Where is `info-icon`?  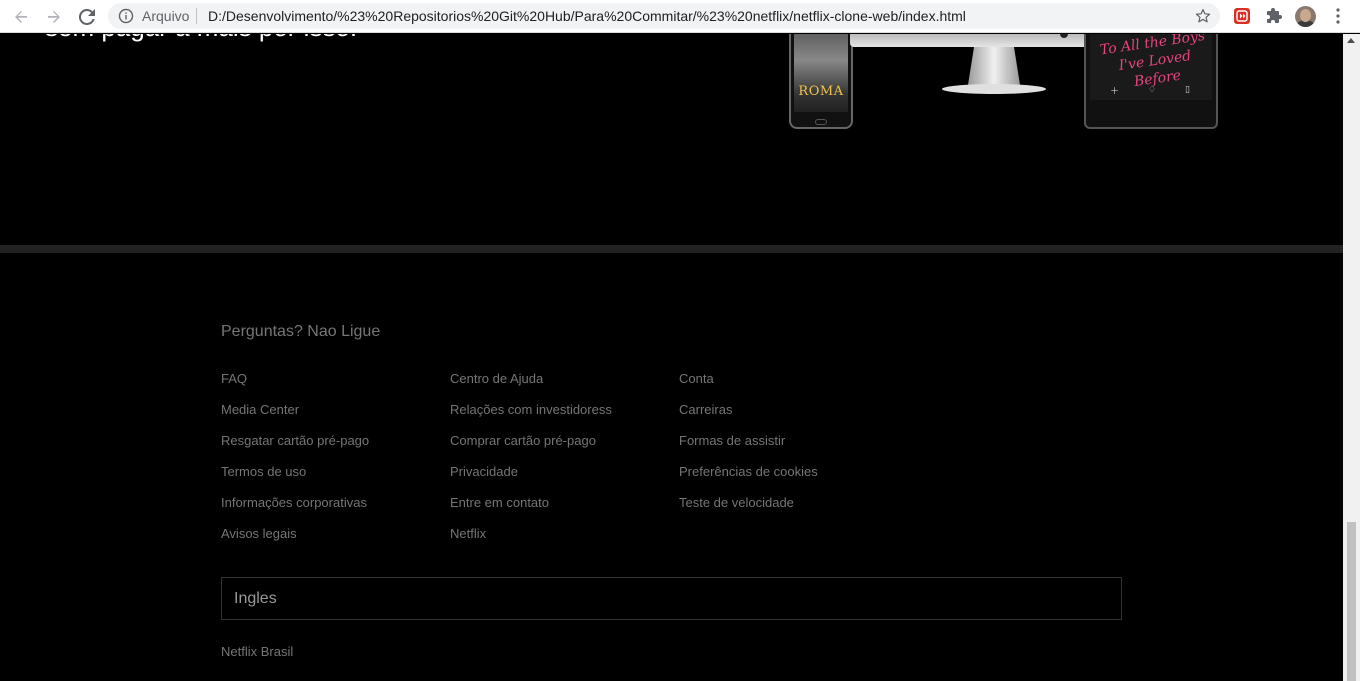
info-icon is located at coordinates (126, 16).